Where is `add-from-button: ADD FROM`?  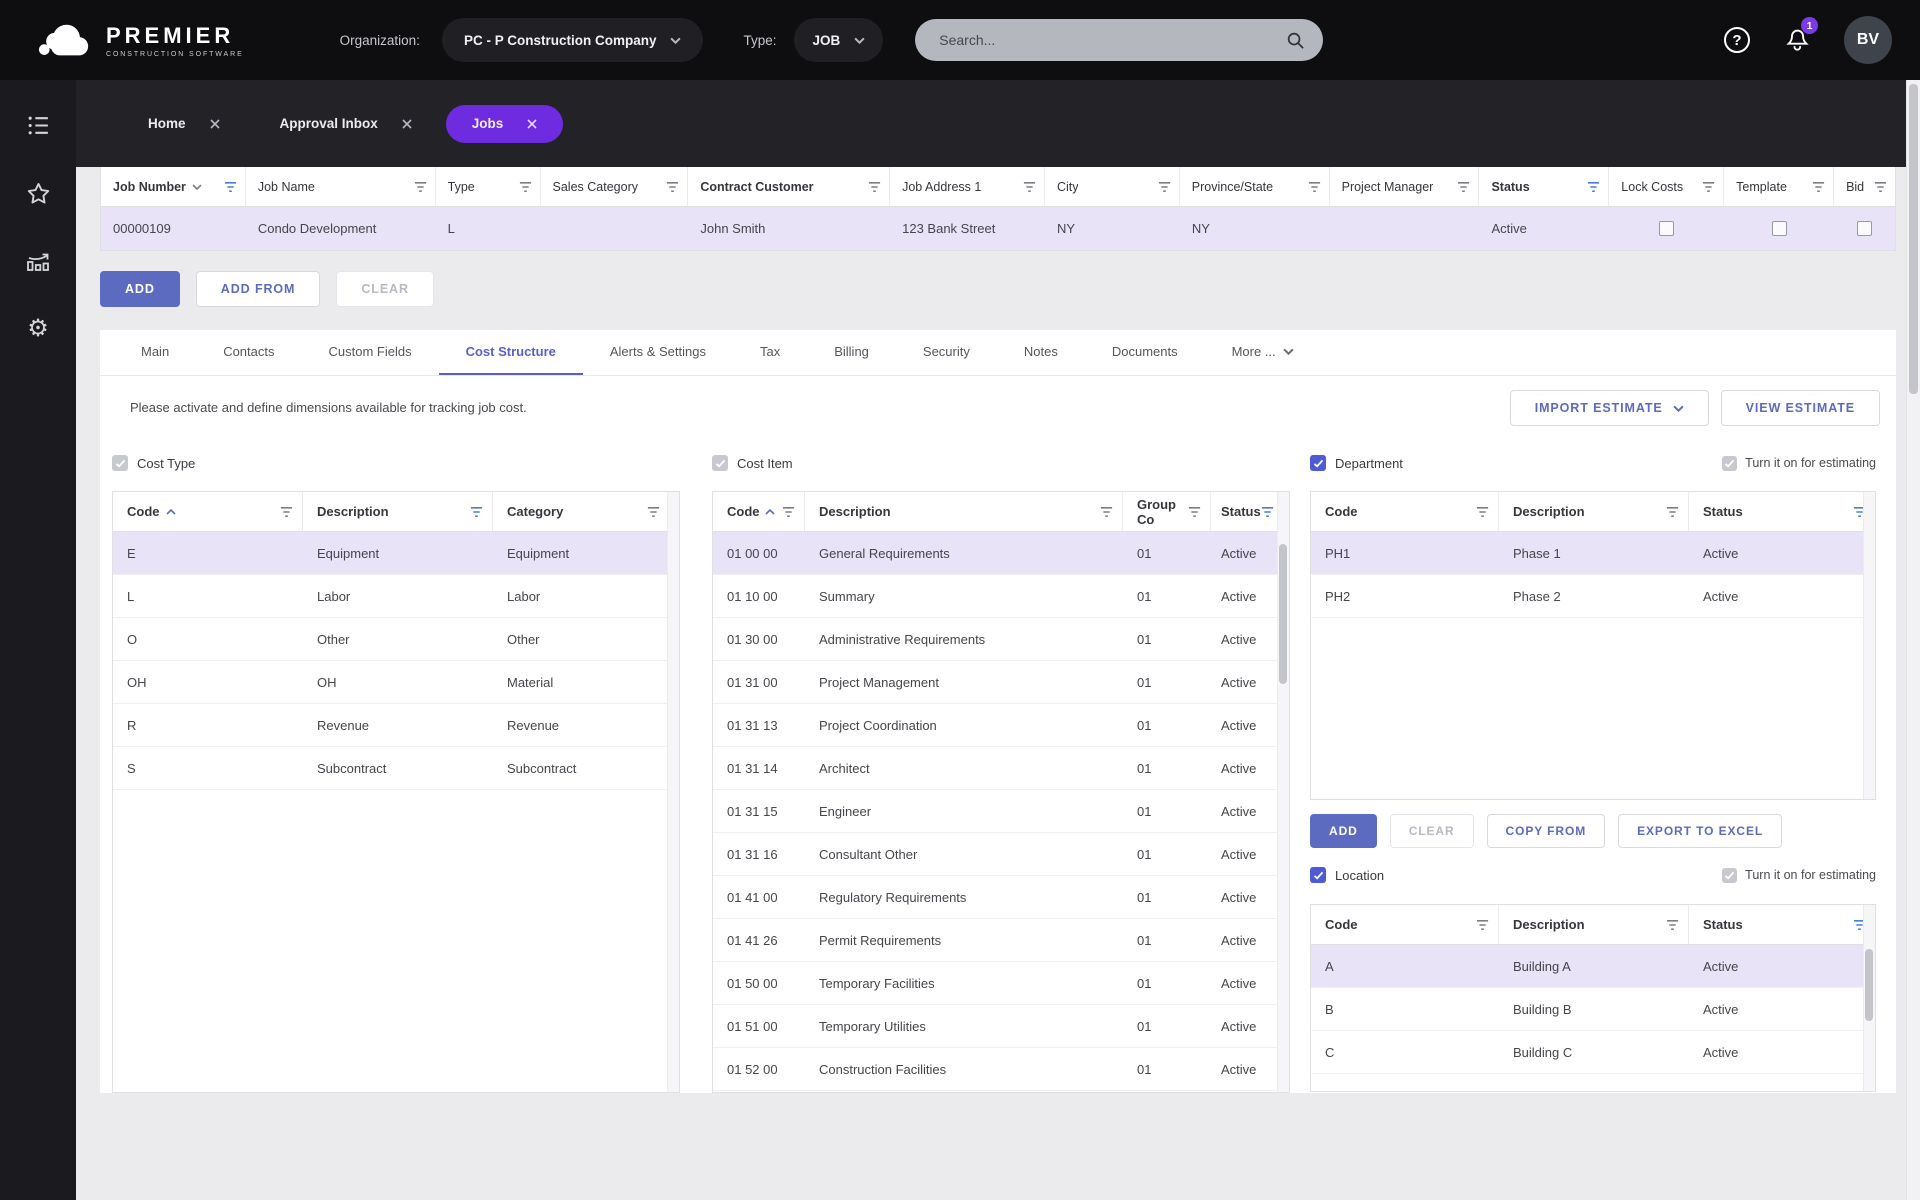 add-from-button: ADD FROM is located at coordinates (258, 289).